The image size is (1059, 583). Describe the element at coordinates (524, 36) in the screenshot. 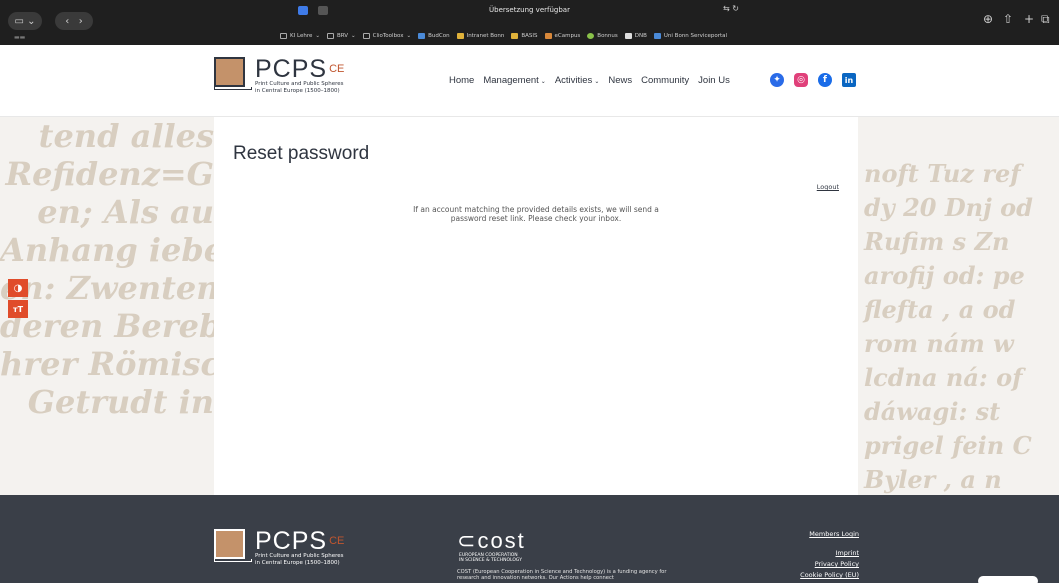

I see `bookmark-basis: BASIS` at that location.